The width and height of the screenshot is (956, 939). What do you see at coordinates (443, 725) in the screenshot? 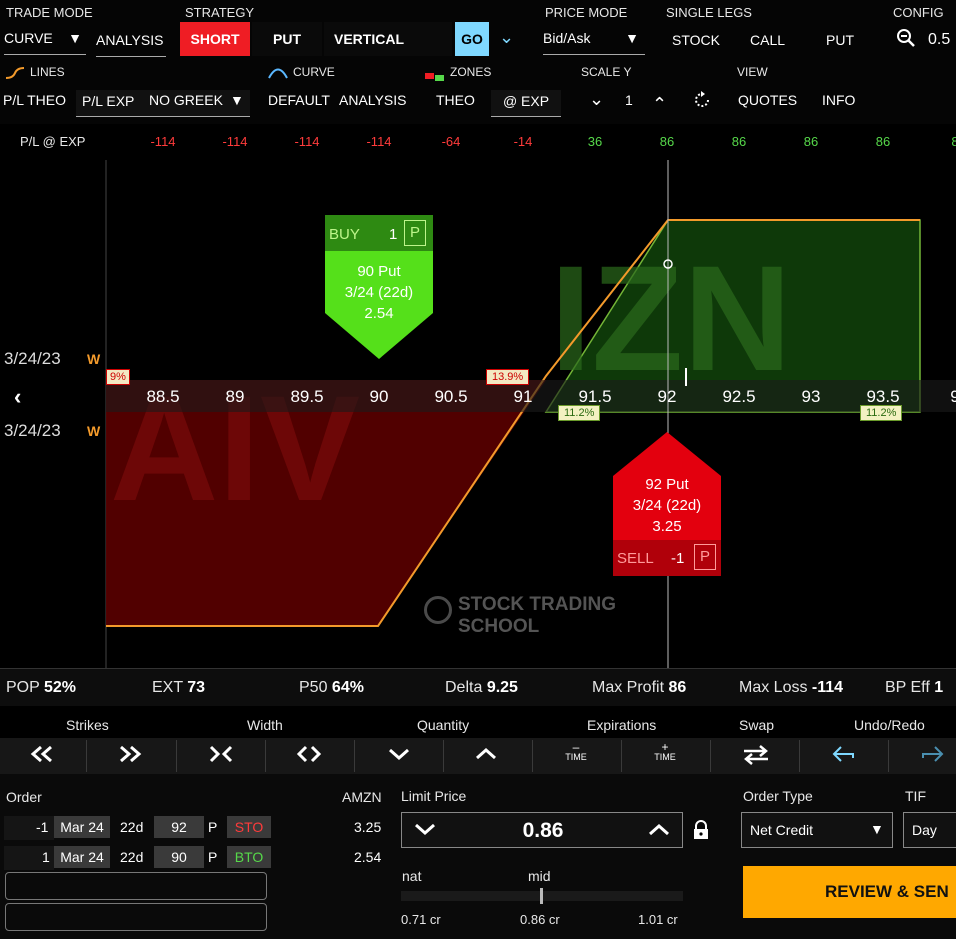
I see `quantity-label: Quantity` at bounding box center [443, 725].